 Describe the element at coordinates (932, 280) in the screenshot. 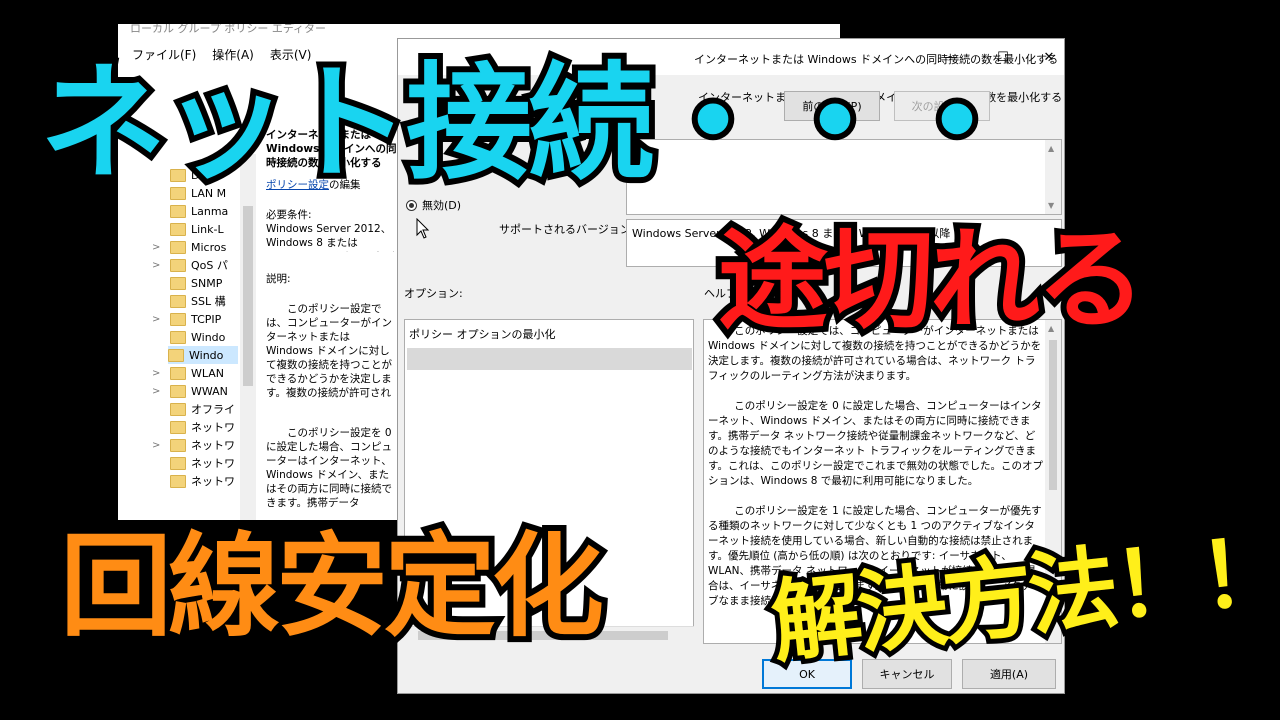

I see `caption-interrupted: 途切れる` at that location.